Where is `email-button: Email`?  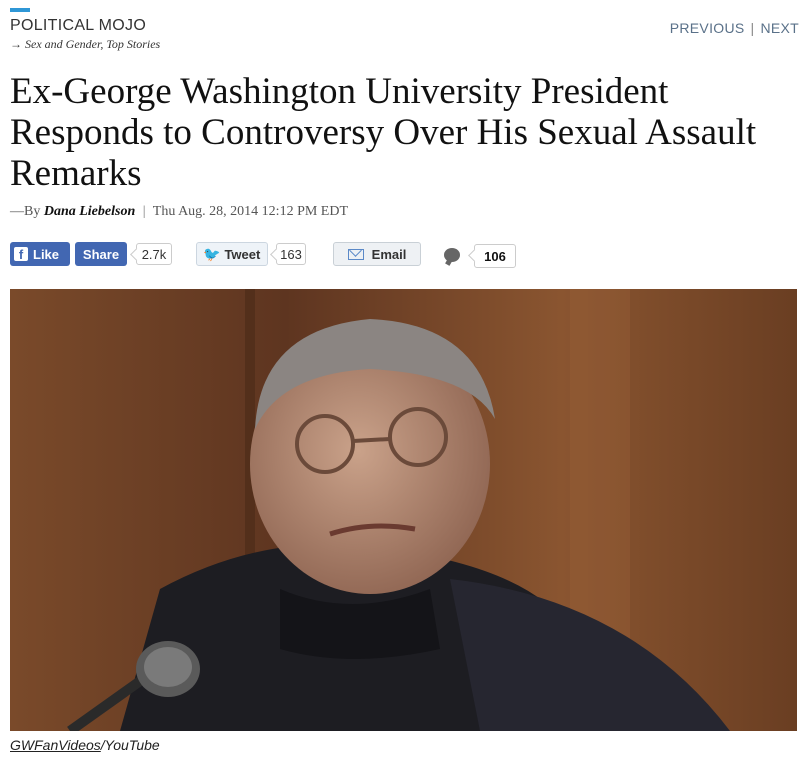 email-button: Email is located at coordinates (377, 254).